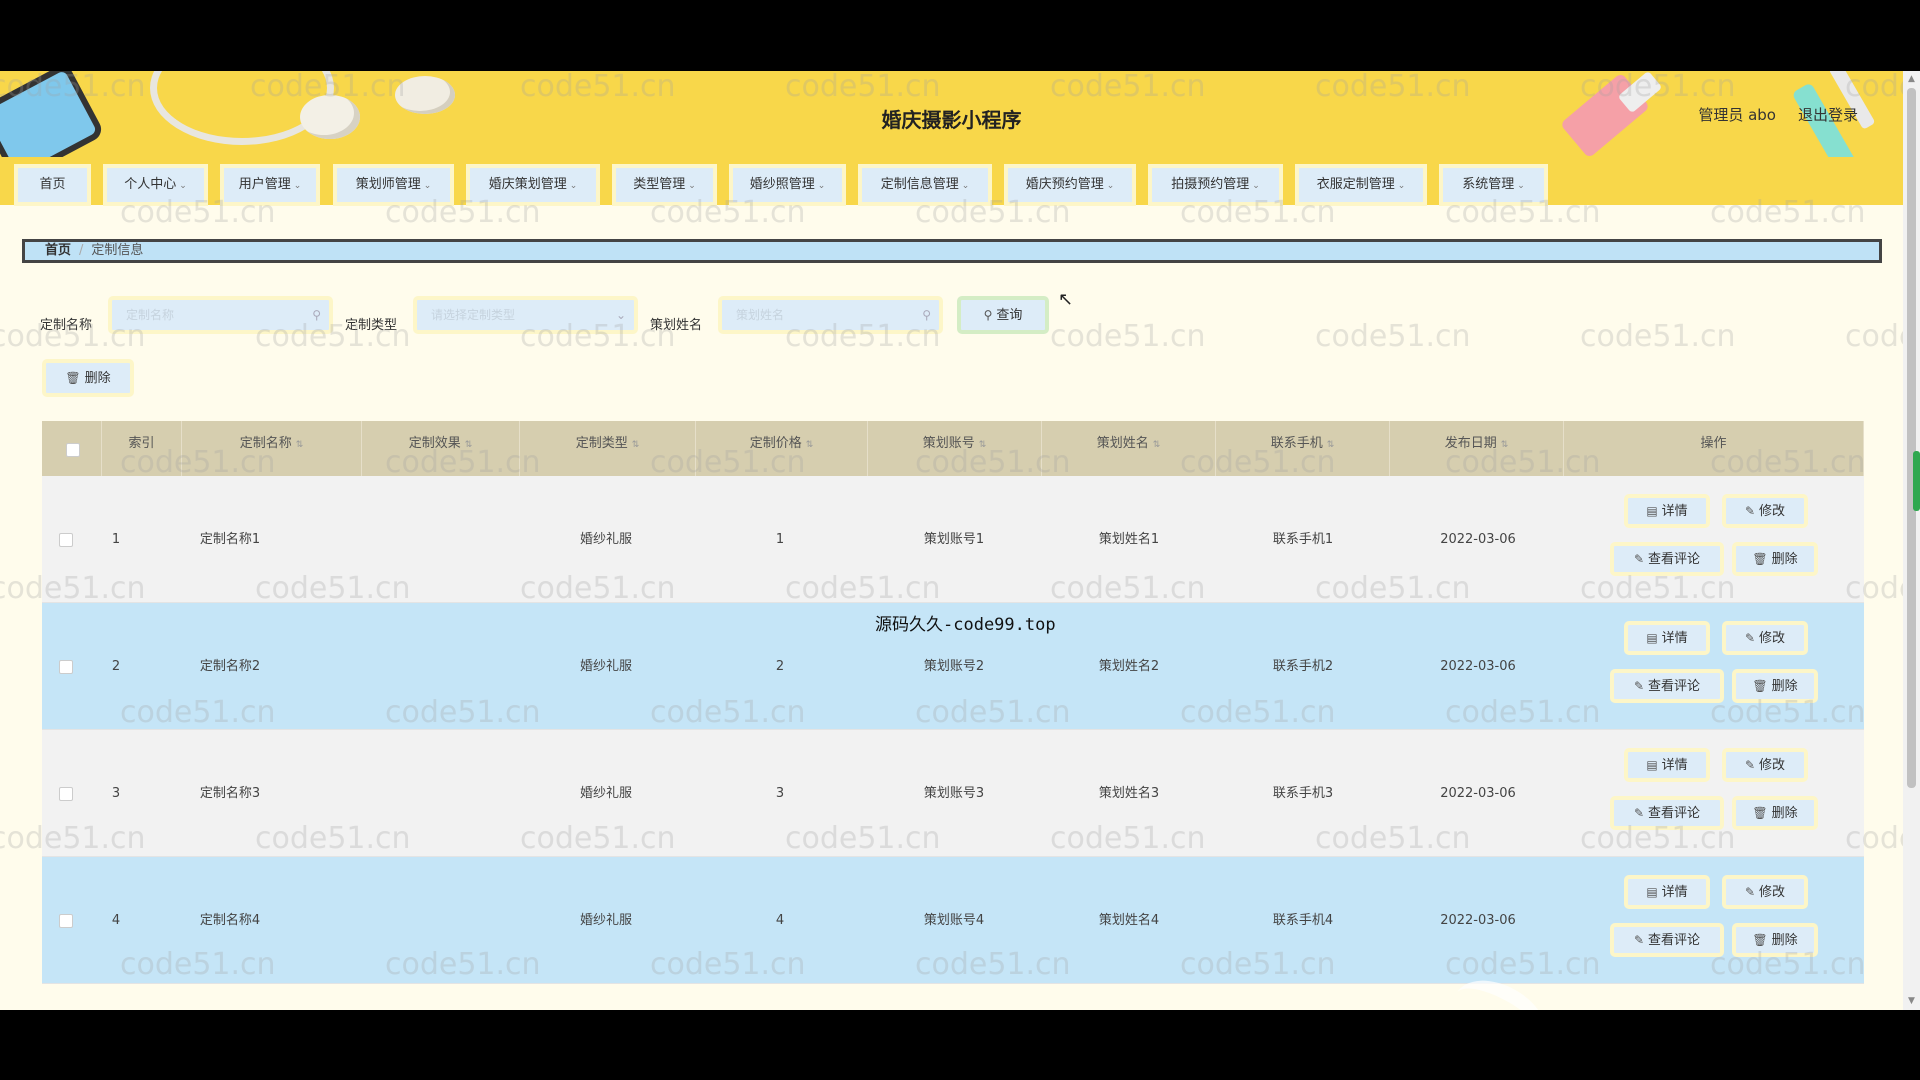  I want to click on column-header-label: 联系手机, so click(1296, 443).